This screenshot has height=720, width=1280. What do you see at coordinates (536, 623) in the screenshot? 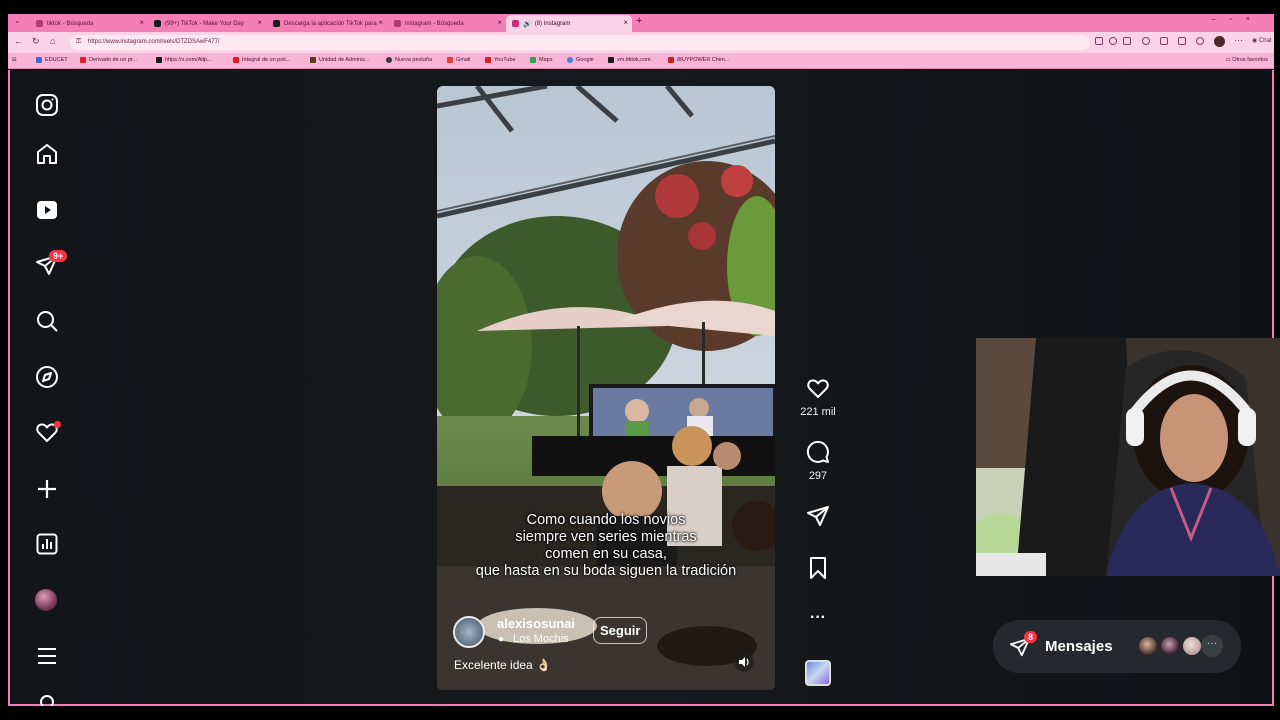
I see `author-username: alexisosunai` at bounding box center [536, 623].